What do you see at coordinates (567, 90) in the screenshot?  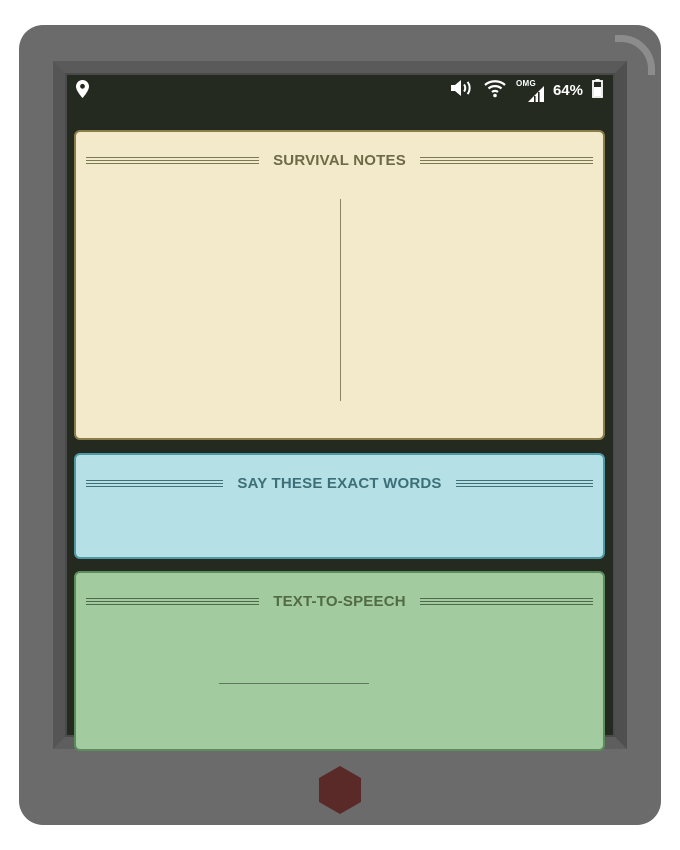 I see `battery-percent: 64%` at bounding box center [567, 90].